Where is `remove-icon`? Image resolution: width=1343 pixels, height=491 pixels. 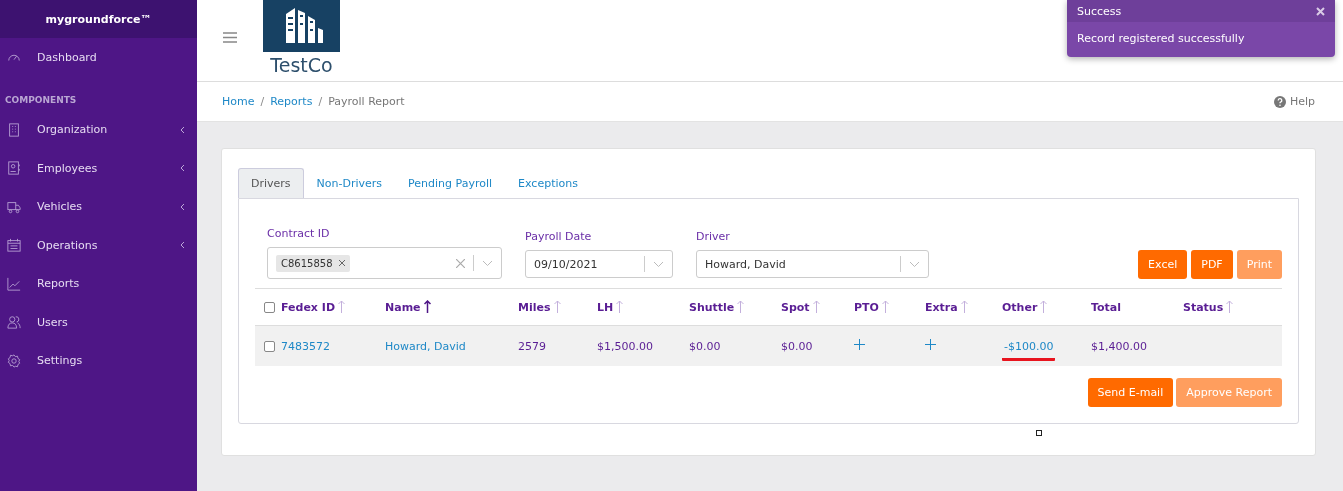 remove-icon is located at coordinates (341, 263).